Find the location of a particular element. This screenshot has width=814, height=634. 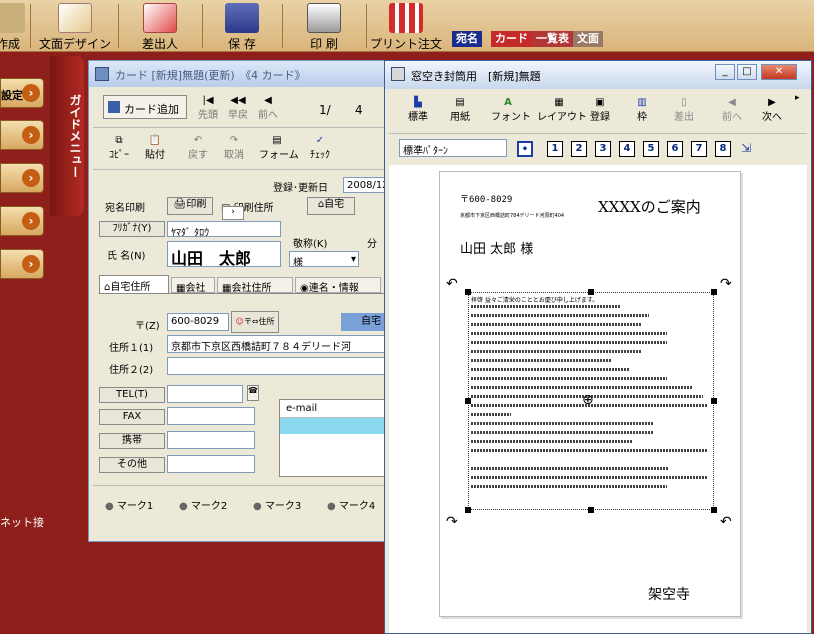

phone-icon: ☎ is located at coordinates (253, 393).